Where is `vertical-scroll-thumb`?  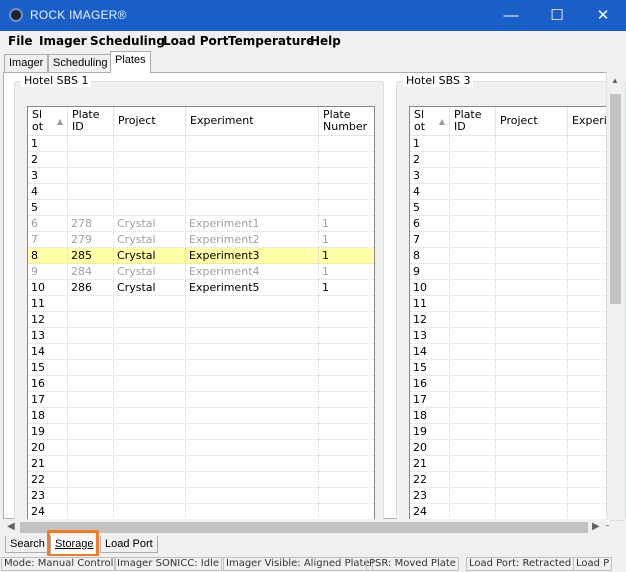
vertical-scroll-thumb is located at coordinates (615, 199).